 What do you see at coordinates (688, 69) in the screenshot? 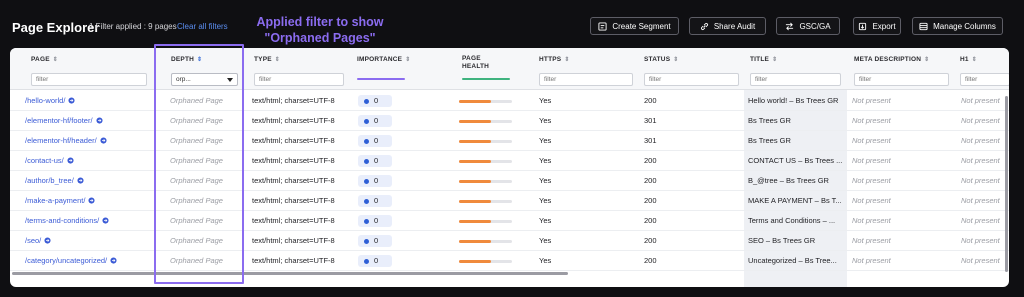
I see `col-header-status: STATUS ⇕` at bounding box center [688, 69].